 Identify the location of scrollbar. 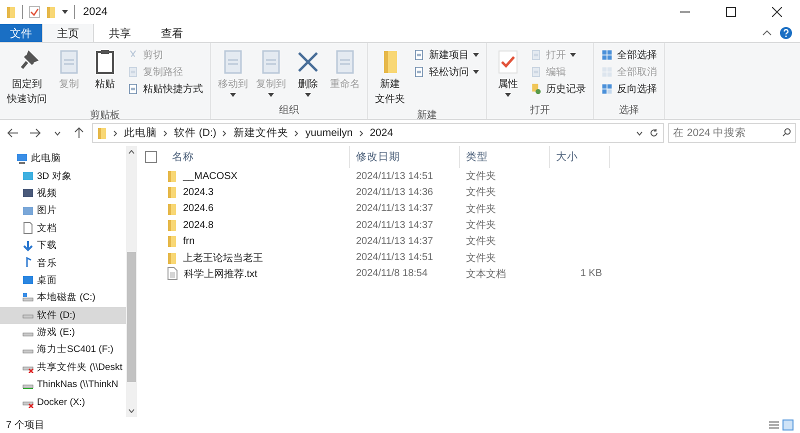
(131, 281).